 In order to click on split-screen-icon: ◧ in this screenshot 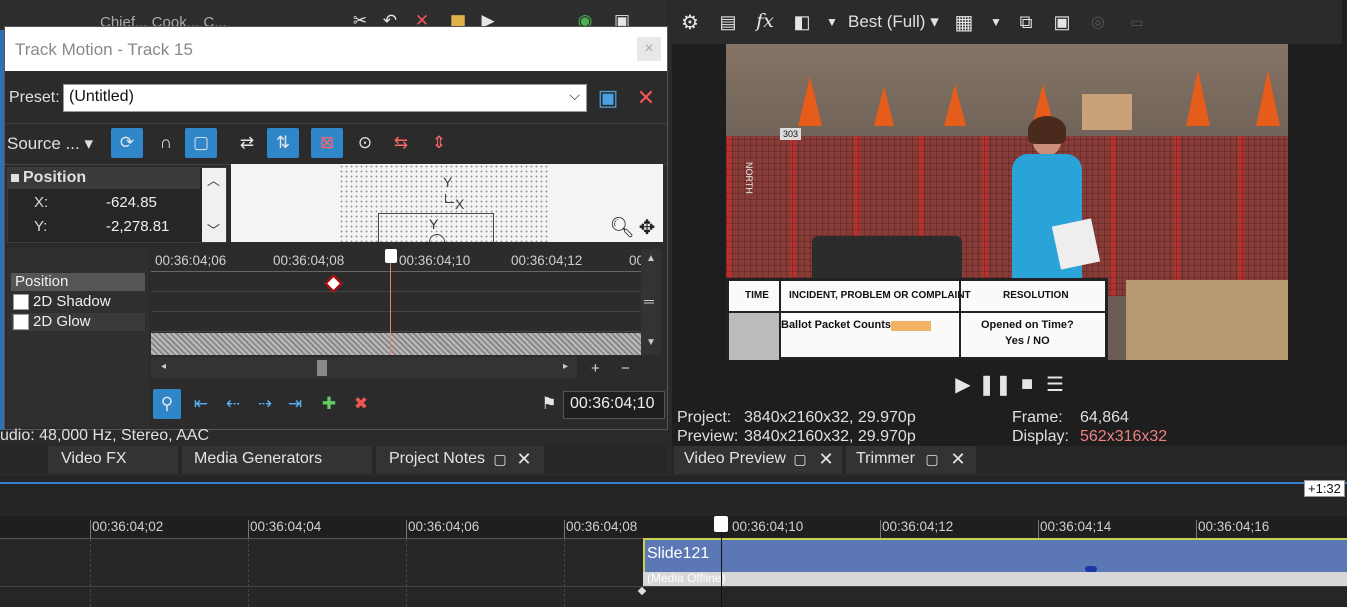, I will do `click(802, 22)`.